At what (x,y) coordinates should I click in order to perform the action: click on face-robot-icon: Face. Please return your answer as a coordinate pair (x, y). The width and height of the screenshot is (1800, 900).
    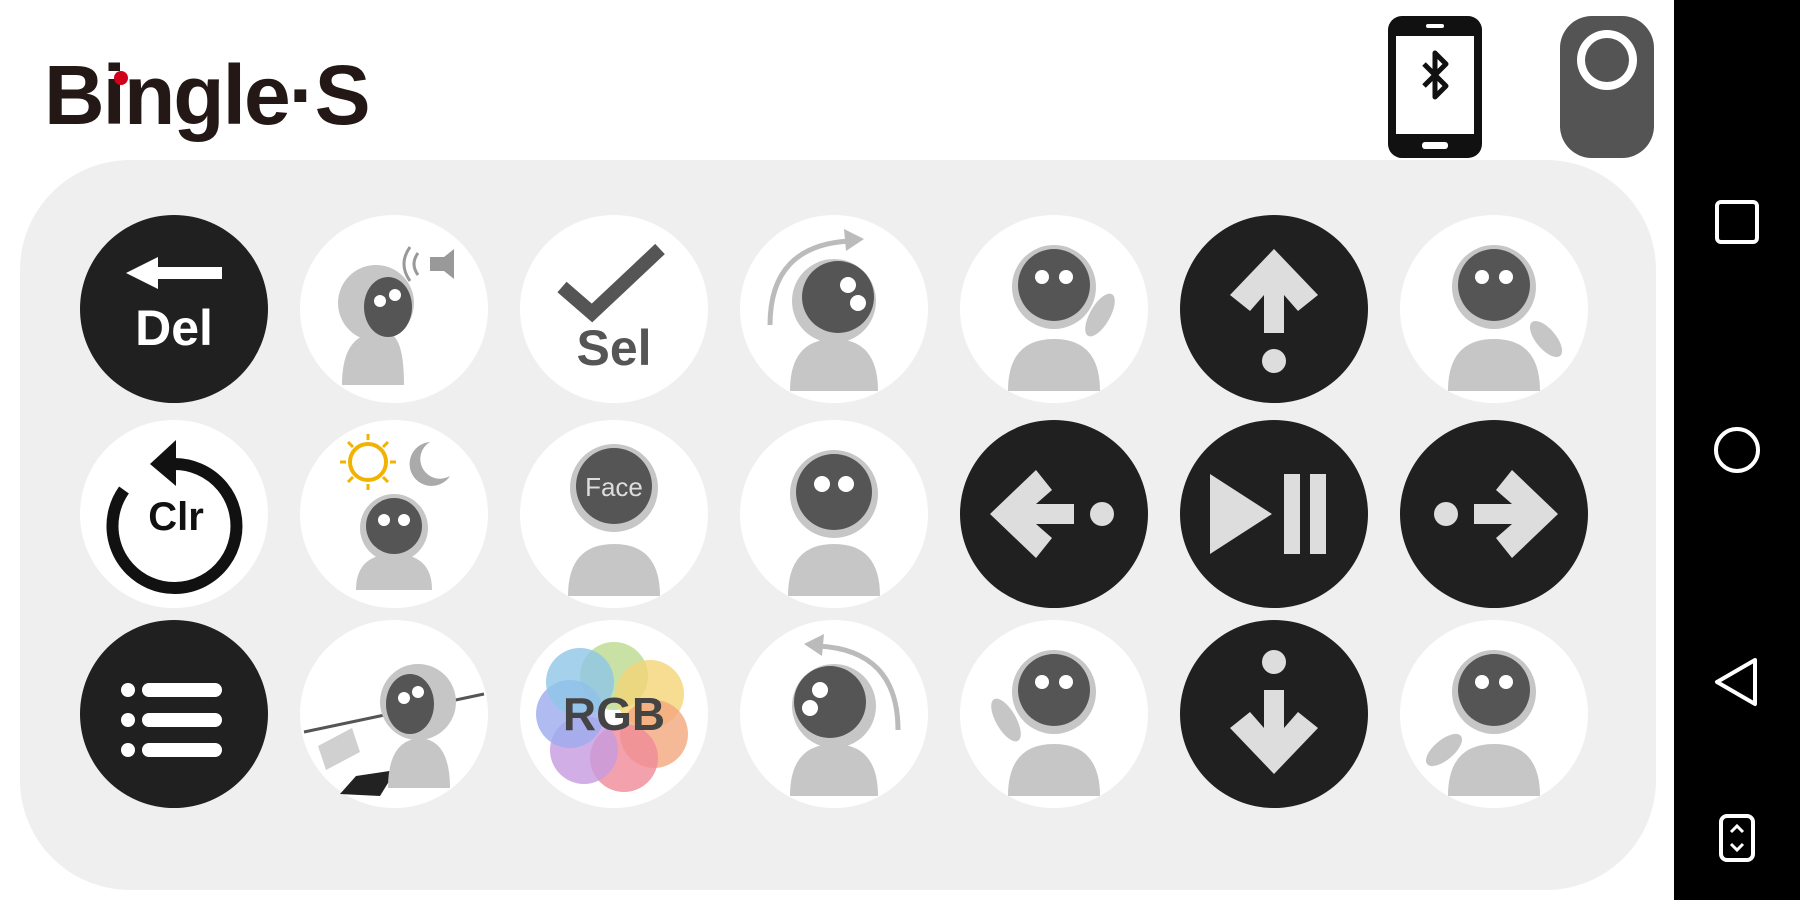
    Looking at the image, I should click on (614, 520).